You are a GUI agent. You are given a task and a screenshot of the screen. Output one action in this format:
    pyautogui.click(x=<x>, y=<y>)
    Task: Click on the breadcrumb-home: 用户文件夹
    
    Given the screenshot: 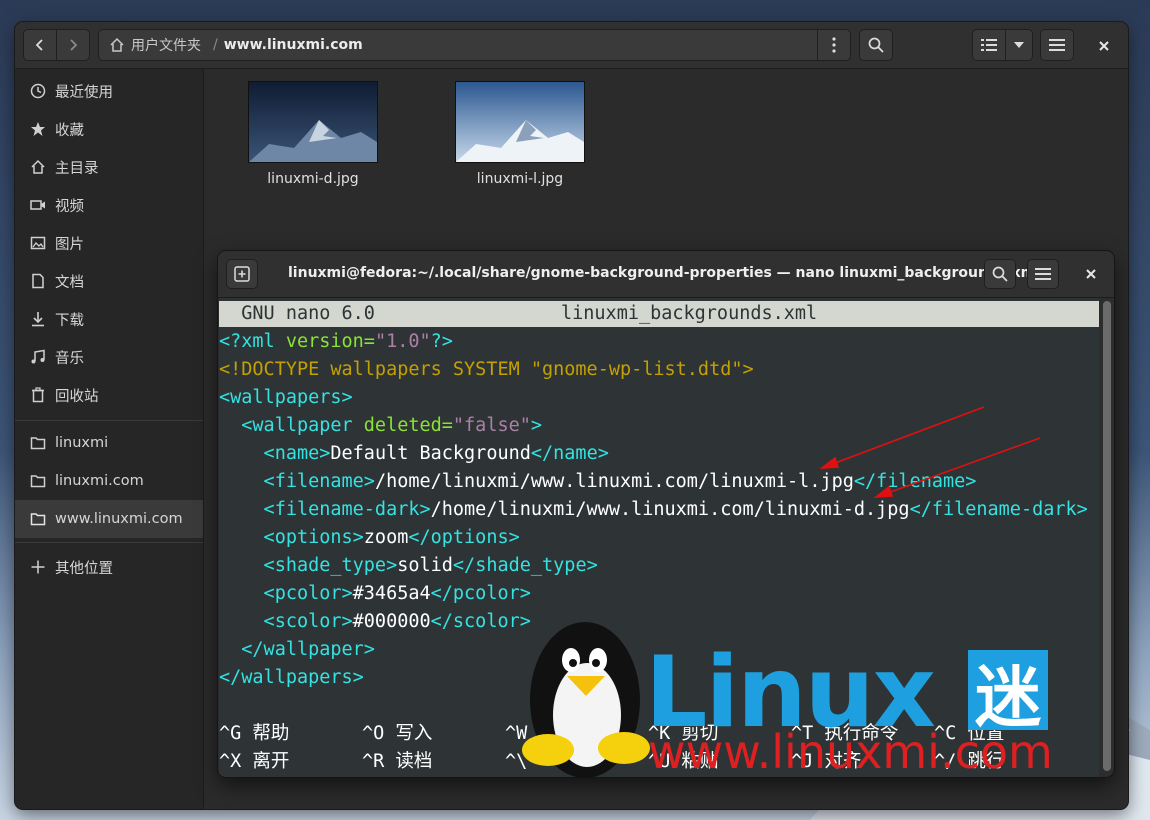 What is the action you would take?
    pyautogui.click(x=153, y=45)
    